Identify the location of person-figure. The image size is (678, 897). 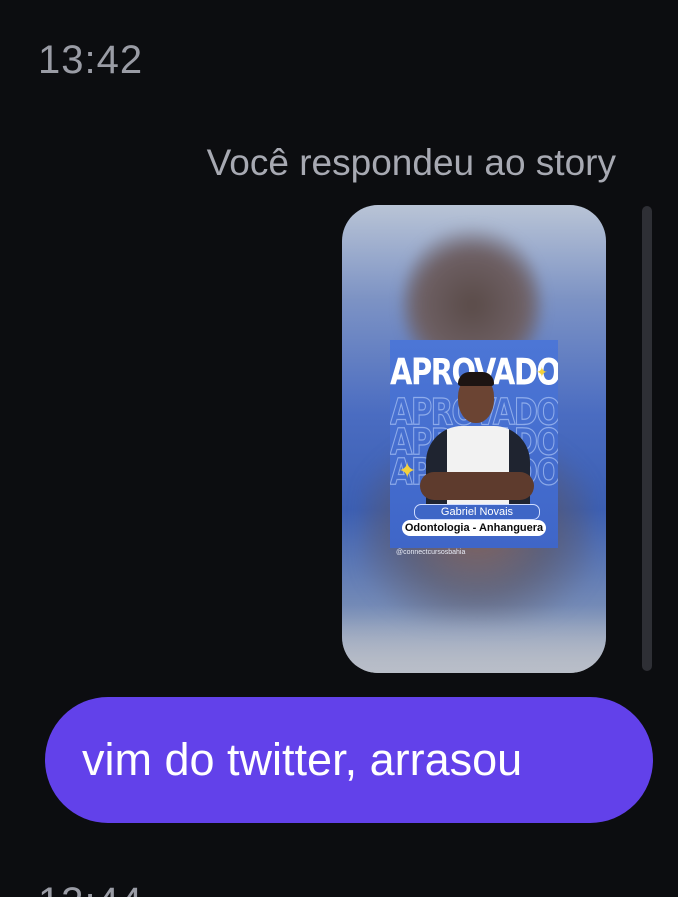
(478, 471).